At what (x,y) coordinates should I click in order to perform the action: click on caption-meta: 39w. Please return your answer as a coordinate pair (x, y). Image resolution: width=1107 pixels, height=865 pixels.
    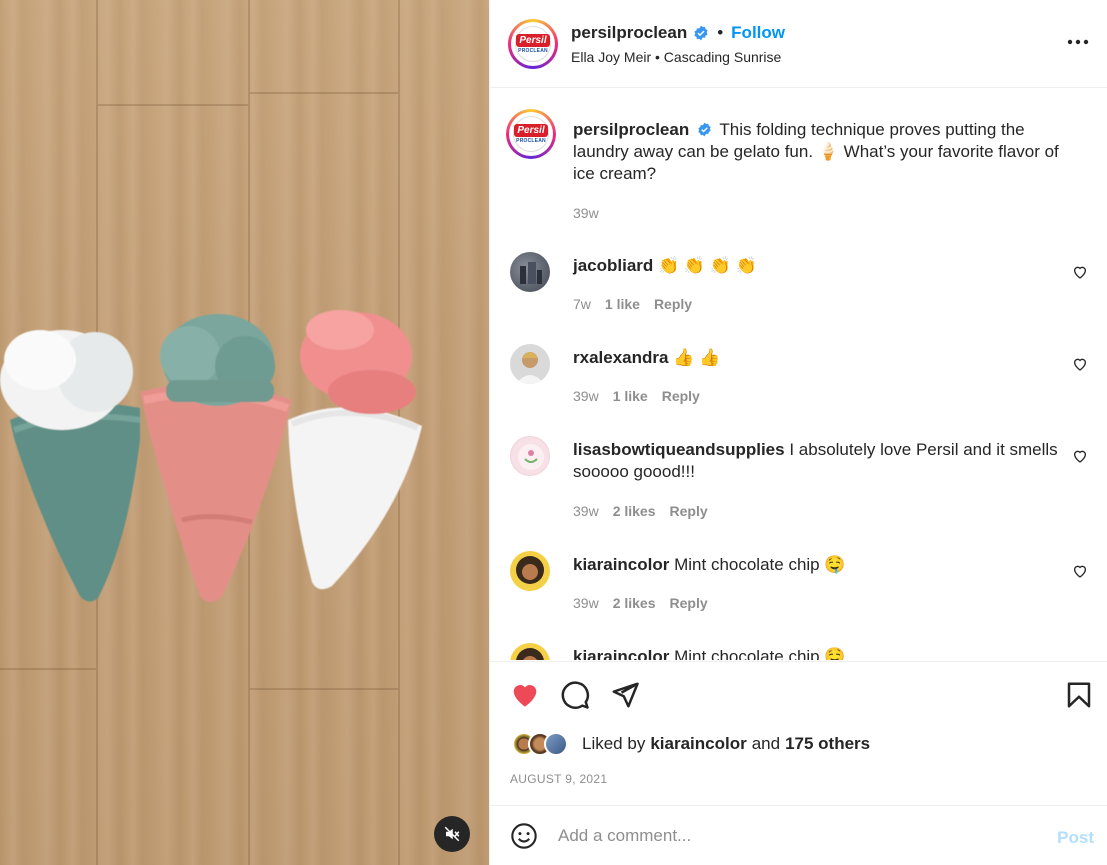
    Looking at the image, I should click on (586, 213).